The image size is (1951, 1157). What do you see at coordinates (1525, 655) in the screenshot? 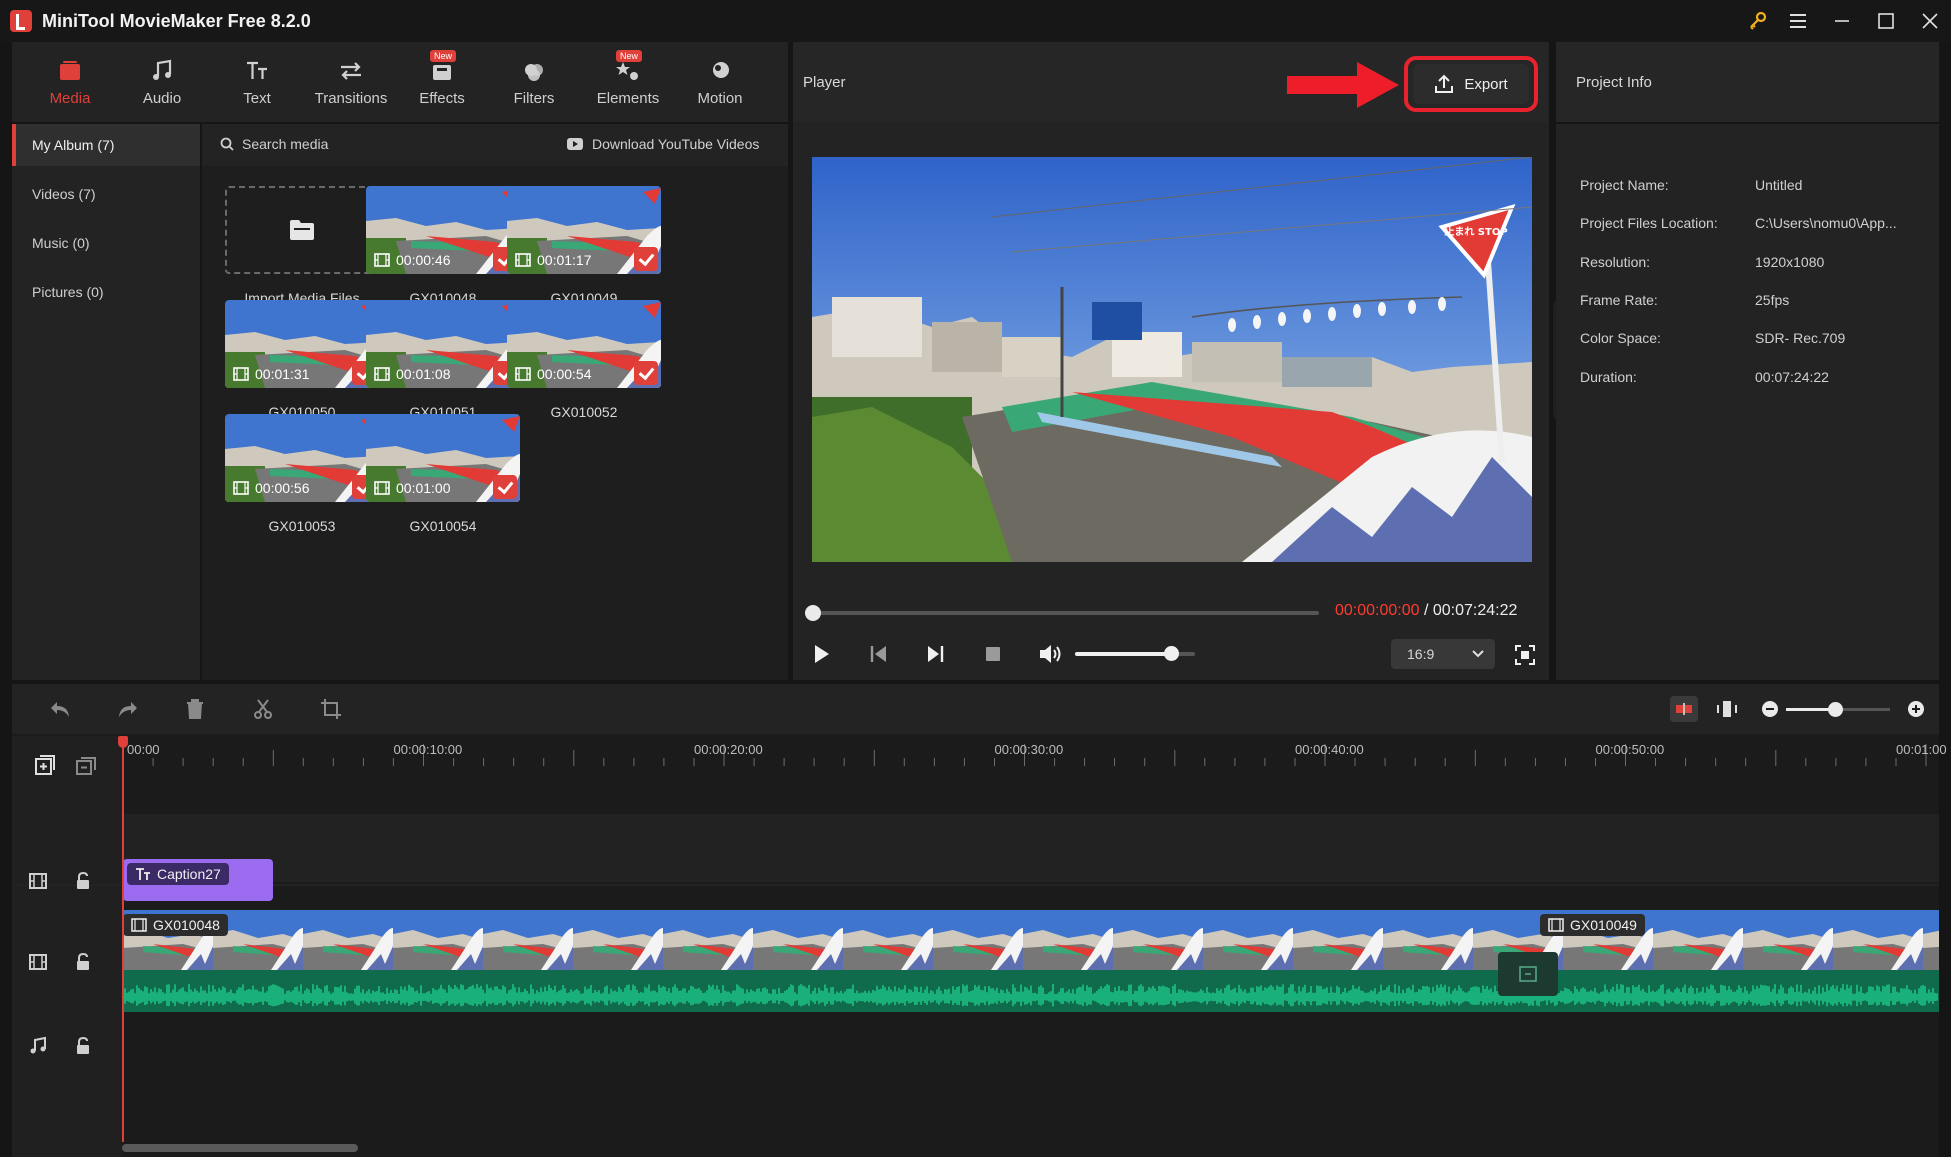
I see `fullscreen-button` at bounding box center [1525, 655].